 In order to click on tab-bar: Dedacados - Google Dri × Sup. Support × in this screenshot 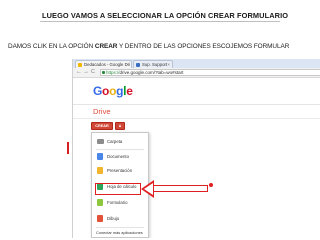, I will do `click(196, 63)`.